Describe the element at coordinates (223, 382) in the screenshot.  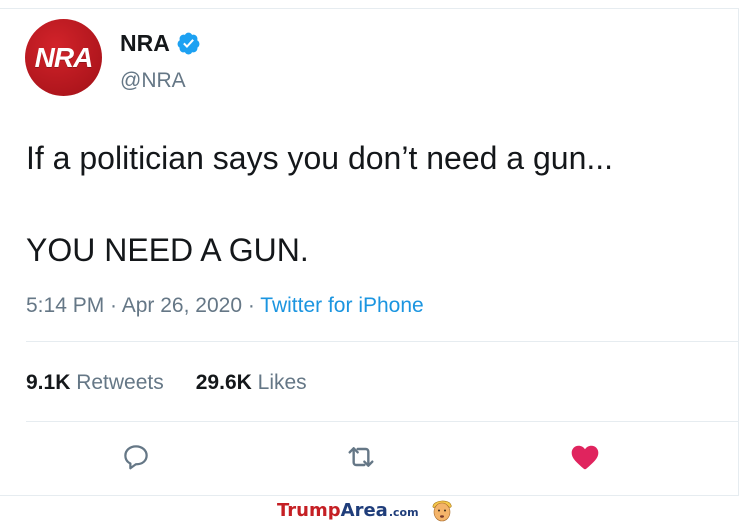
I see `likes-count: 29.6K` at that location.